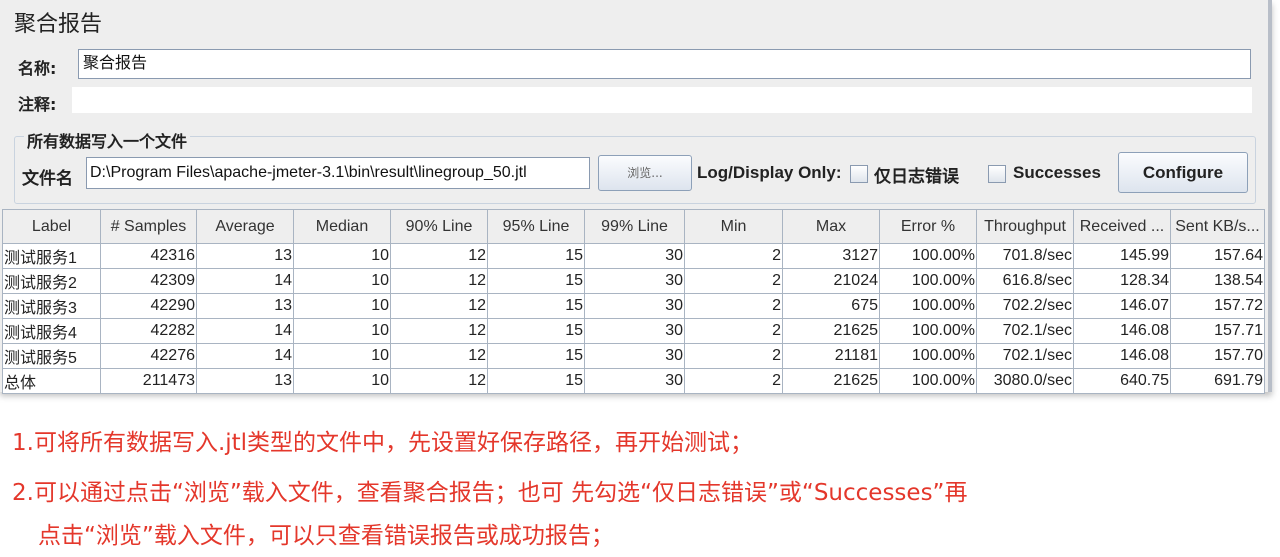  What do you see at coordinates (997, 174) in the screenshot?
I see `successes-checkbox` at bounding box center [997, 174].